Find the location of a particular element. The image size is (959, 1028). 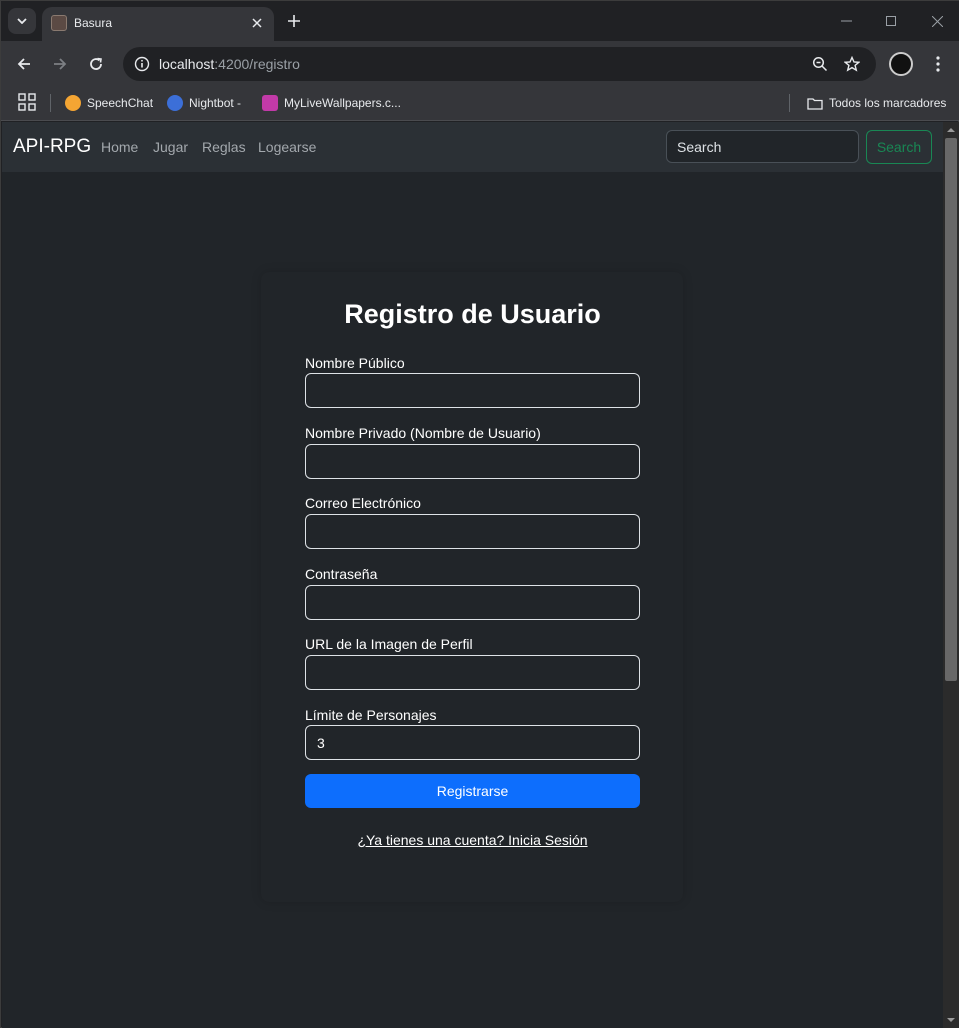

close-window-icon is located at coordinates (937, 21).